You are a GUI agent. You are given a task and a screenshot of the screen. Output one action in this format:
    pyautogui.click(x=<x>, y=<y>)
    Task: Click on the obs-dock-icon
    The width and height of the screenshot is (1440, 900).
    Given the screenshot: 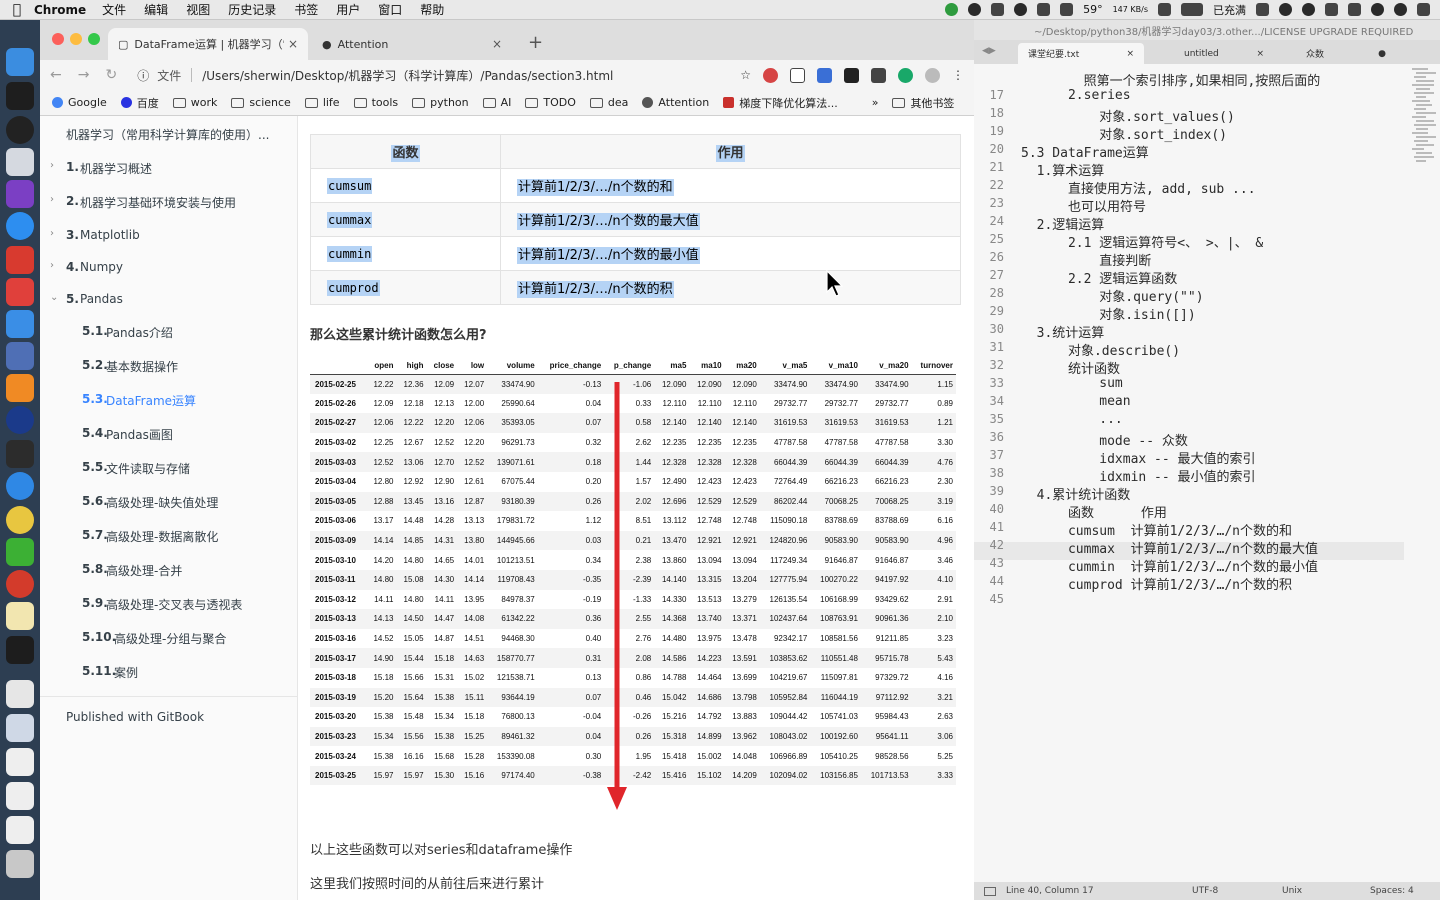 What is the action you would take?
    pyautogui.click(x=20, y=130)
    